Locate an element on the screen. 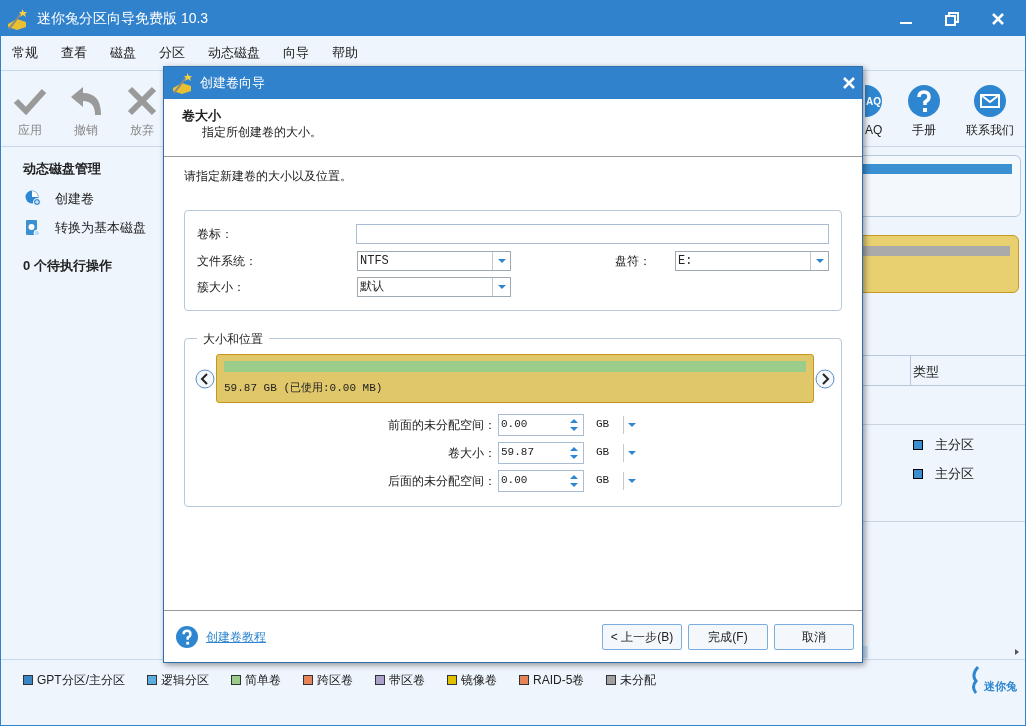 The width and height of the screenshot is (1026, 726). field-label: 簇大小： is located at coordinates (221, 287).